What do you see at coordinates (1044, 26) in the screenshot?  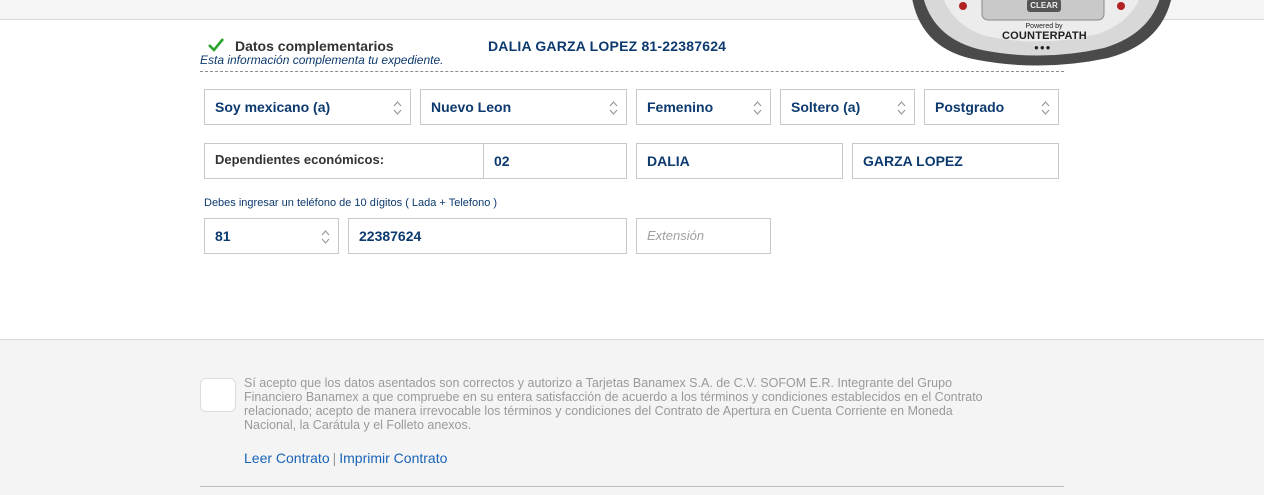 I see `powered-by-label: Powered by` at bounding box center [1044, 26].